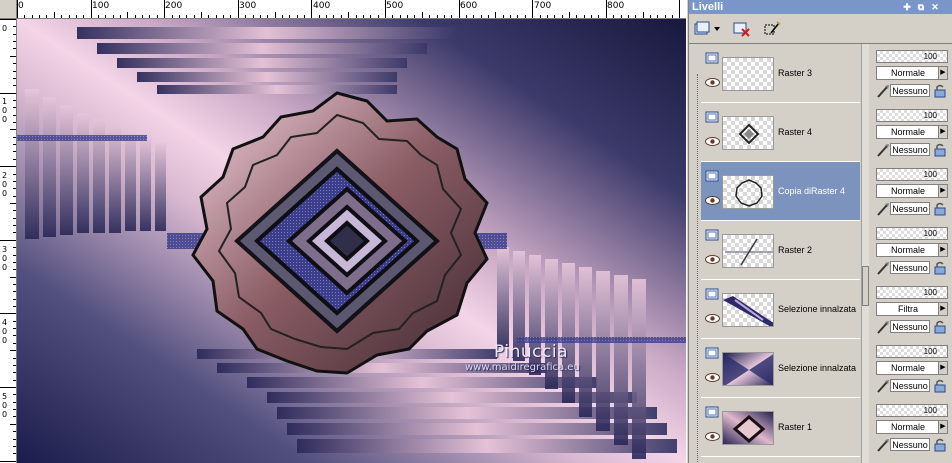 Image resolution: width=952 pixels, height=463 pixels. What do you see at coordinates (772, 29) in the screenshot?
I see `edit-selection-button` at bounding box center [772, 29].